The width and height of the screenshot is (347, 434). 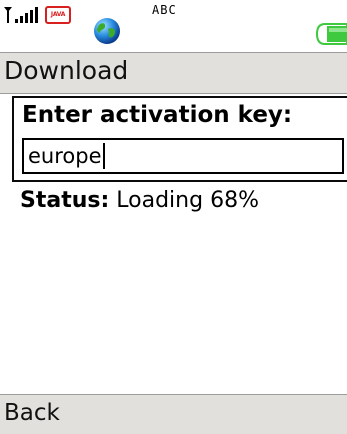 What do you see at coordinates (164, 10) in the screenshot?
I see `input-mode-indicator: ABC` at bounding box center [164, 10].